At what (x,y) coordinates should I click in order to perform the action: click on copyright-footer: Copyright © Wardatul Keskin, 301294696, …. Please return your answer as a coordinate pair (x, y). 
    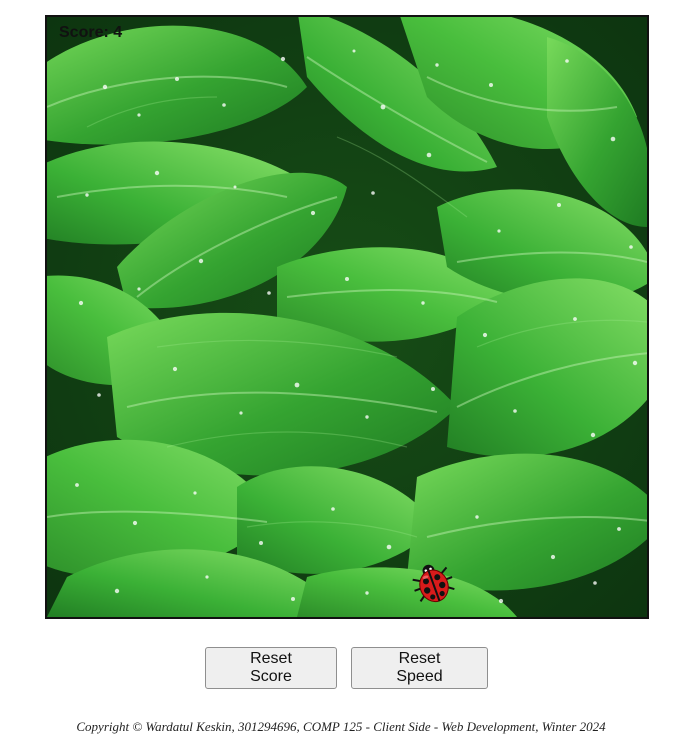
    Looking at the image, I should click on (341, 726).